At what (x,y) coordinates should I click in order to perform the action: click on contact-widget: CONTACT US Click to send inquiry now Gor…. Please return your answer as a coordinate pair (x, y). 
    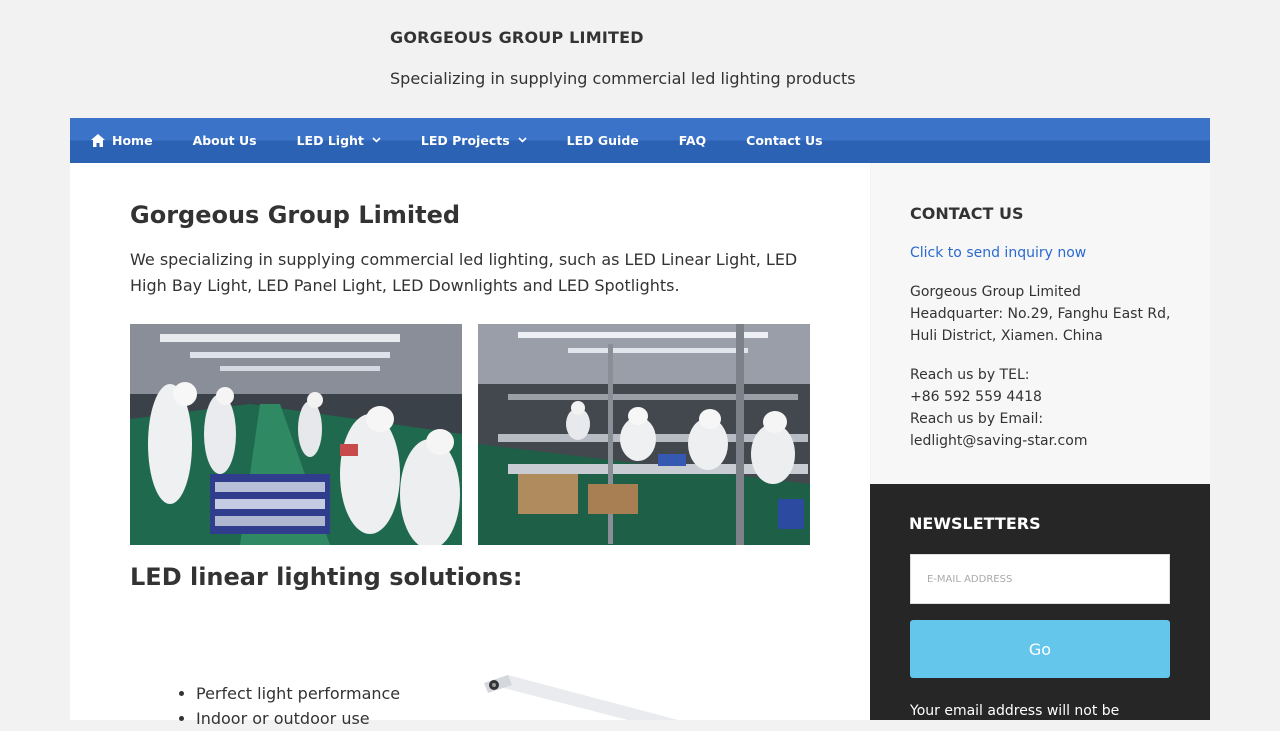
    Looking at the image, I should click on (1040, 323).